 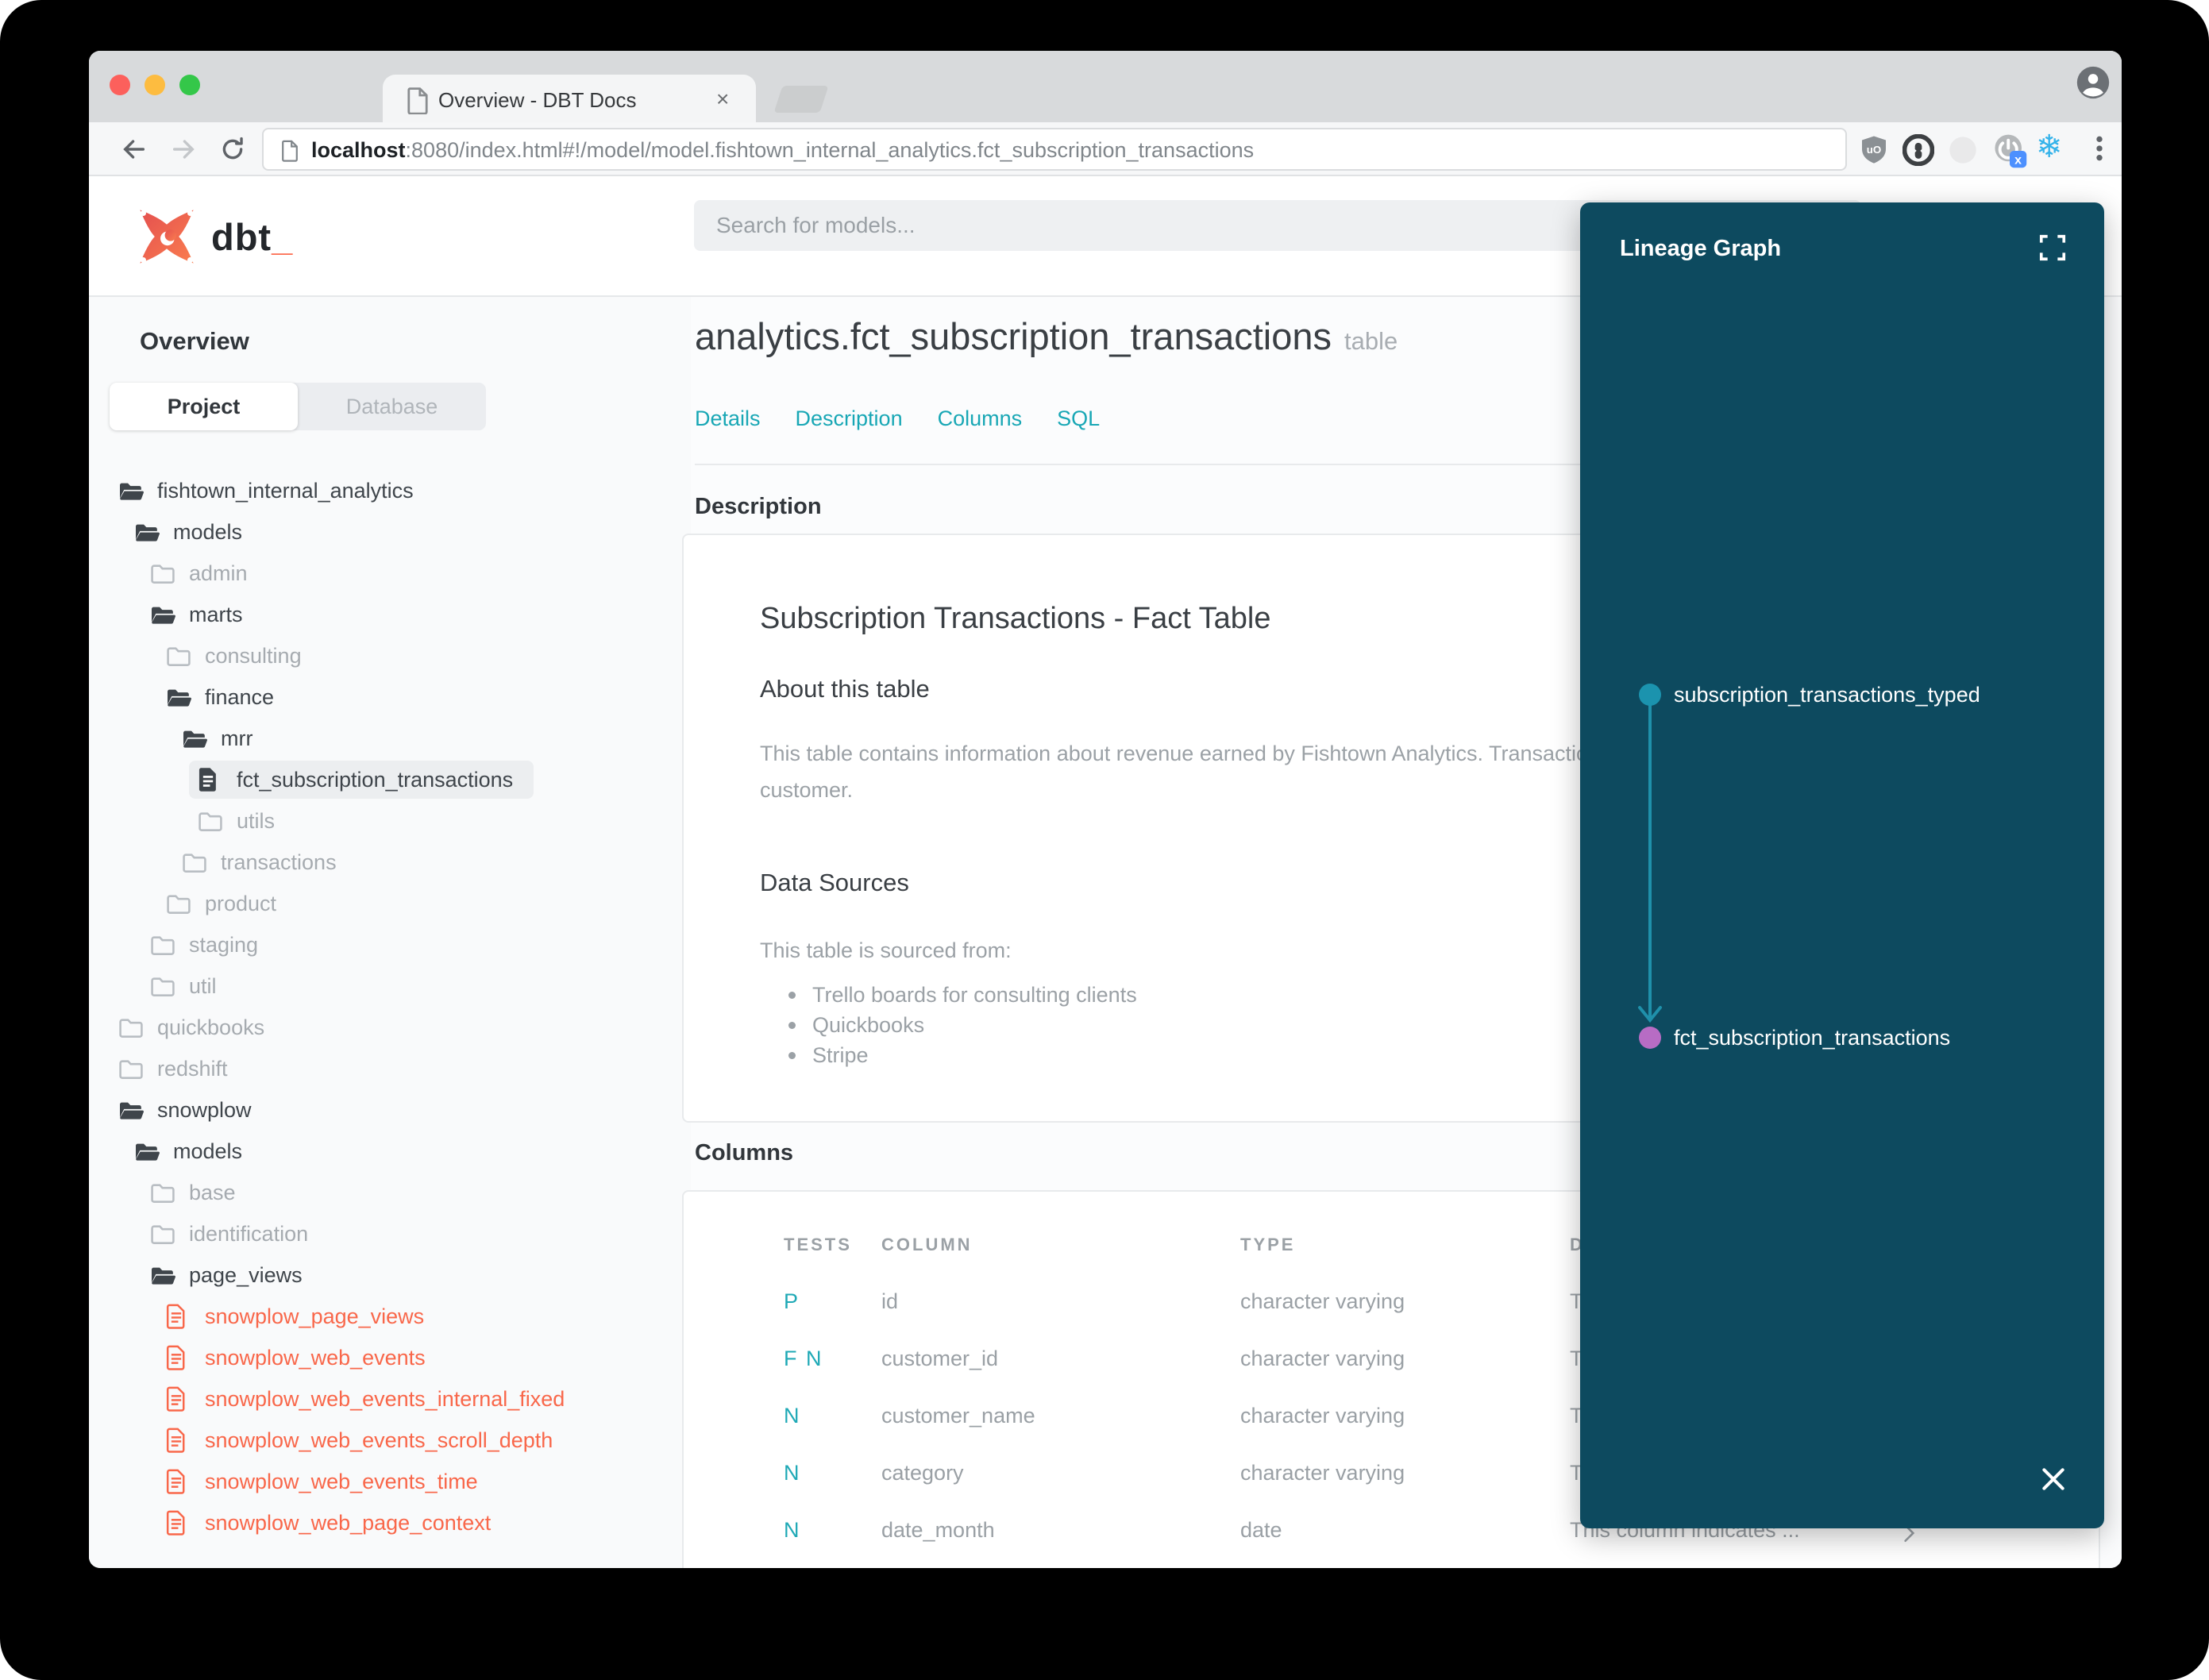 What do you see at coordinates (392, 406) in the screenshot?
I see `tab-database: Database` at bounding box center [392, 406].